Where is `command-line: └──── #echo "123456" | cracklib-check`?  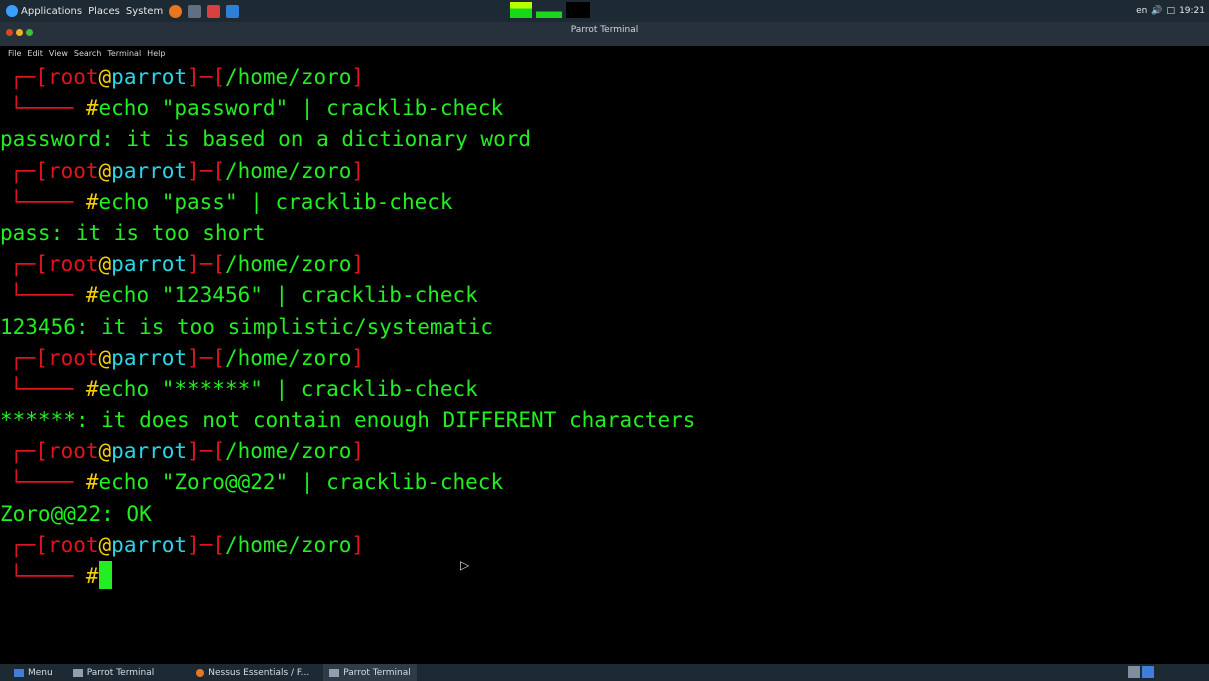
command-line: └──── #echo "123456" | cracklib-check is located at coordinates (604, 295).